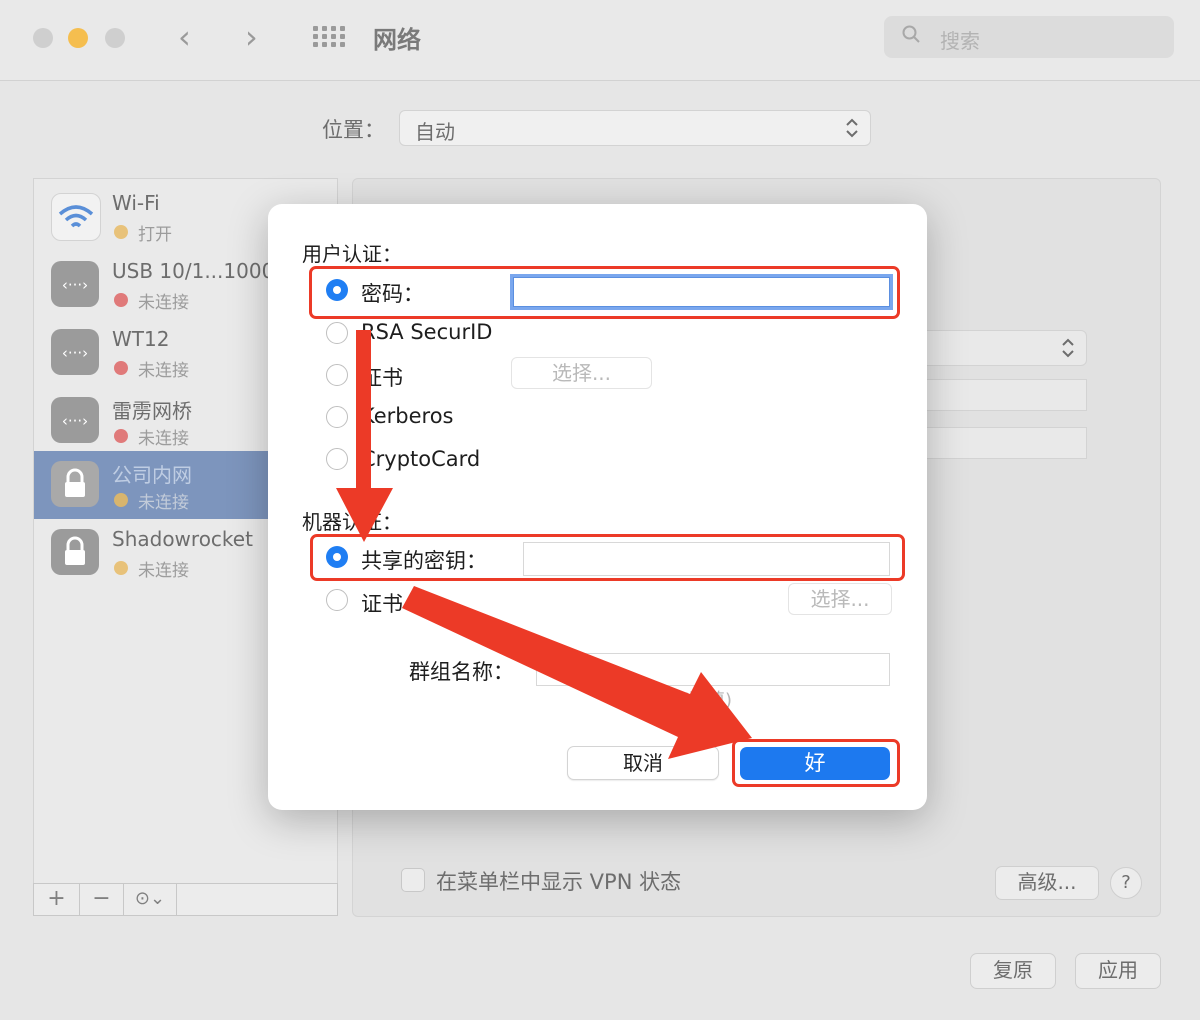  What do you see at coordinates (382, 378) in the screenshot?
I see `user-certificate-label: 证书` at bounding box center [382, 378].